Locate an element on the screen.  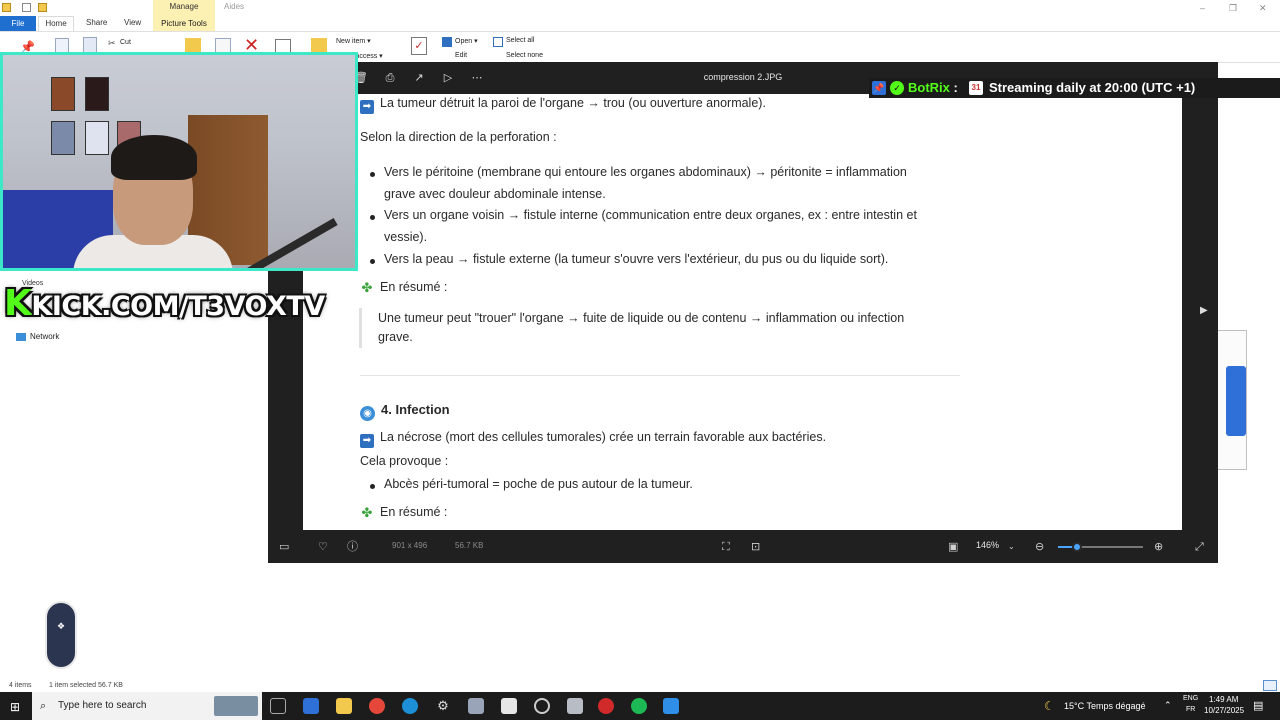
search-placeholder: Type here to search is located at coordinates (102, 705).